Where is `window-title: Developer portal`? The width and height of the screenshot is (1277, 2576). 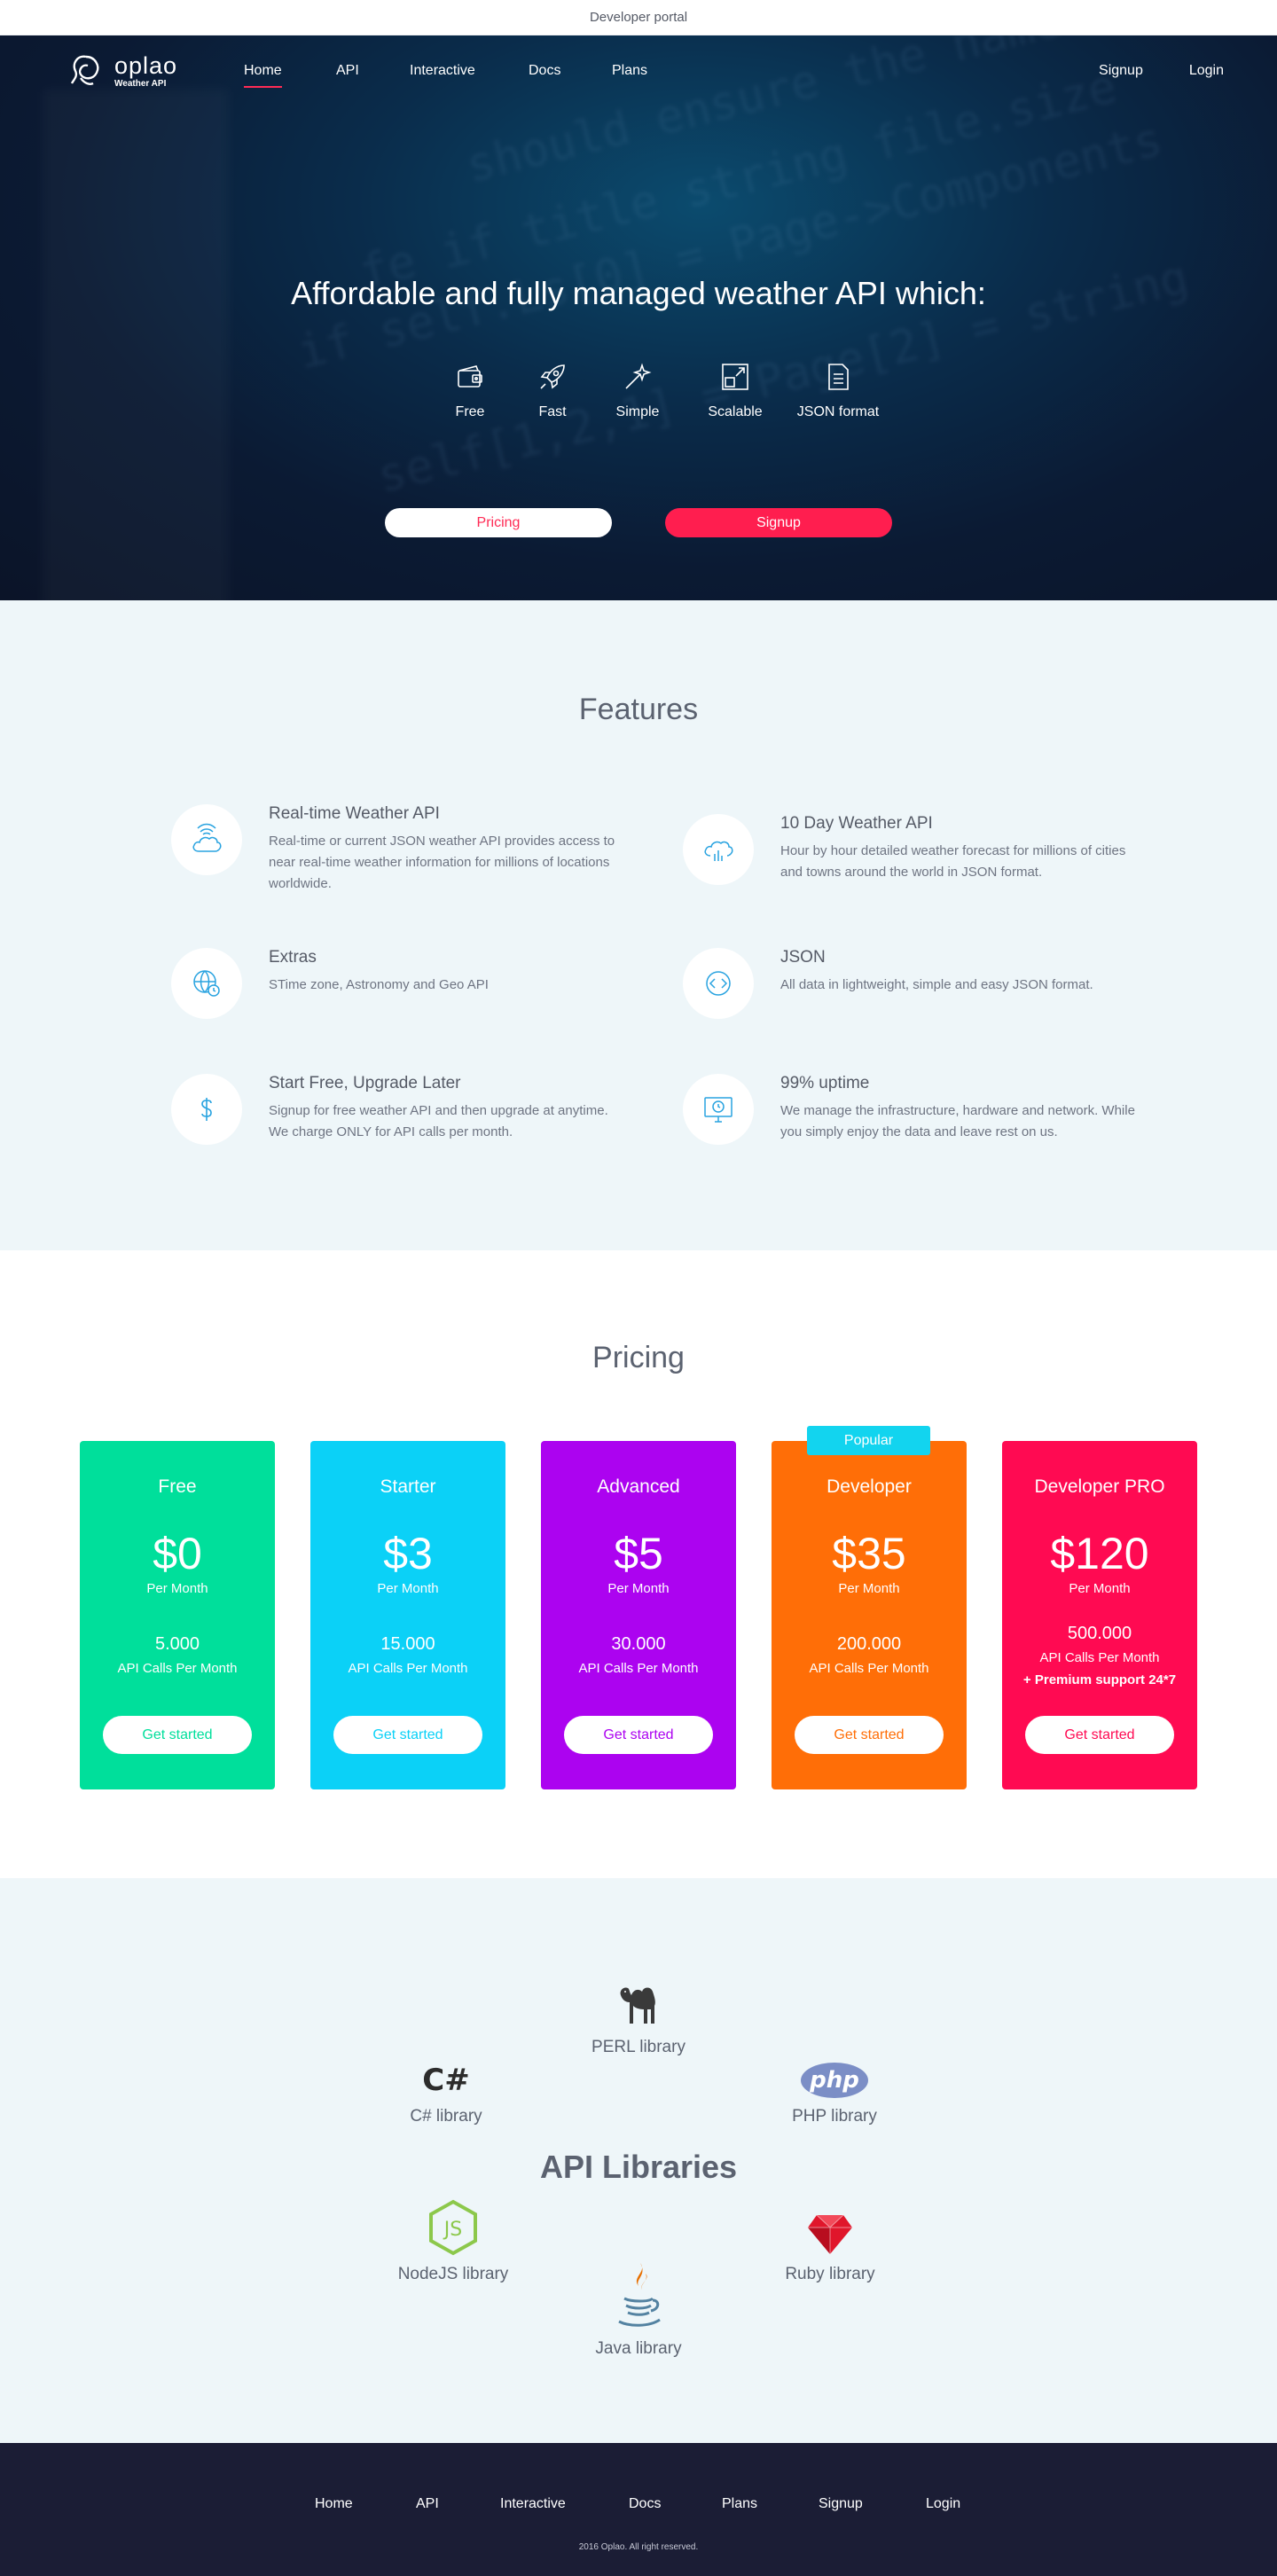
window-title: Developer portal is located at coordinates (638, 17).